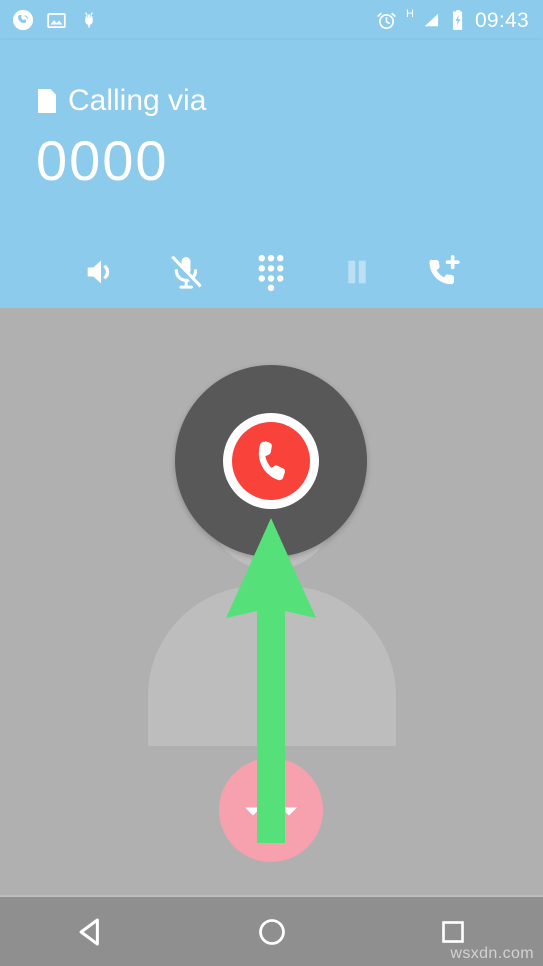 The width and height of the screenshot is (543, 966). I want to click on android-usb-debug-icon, so click(89, 20).